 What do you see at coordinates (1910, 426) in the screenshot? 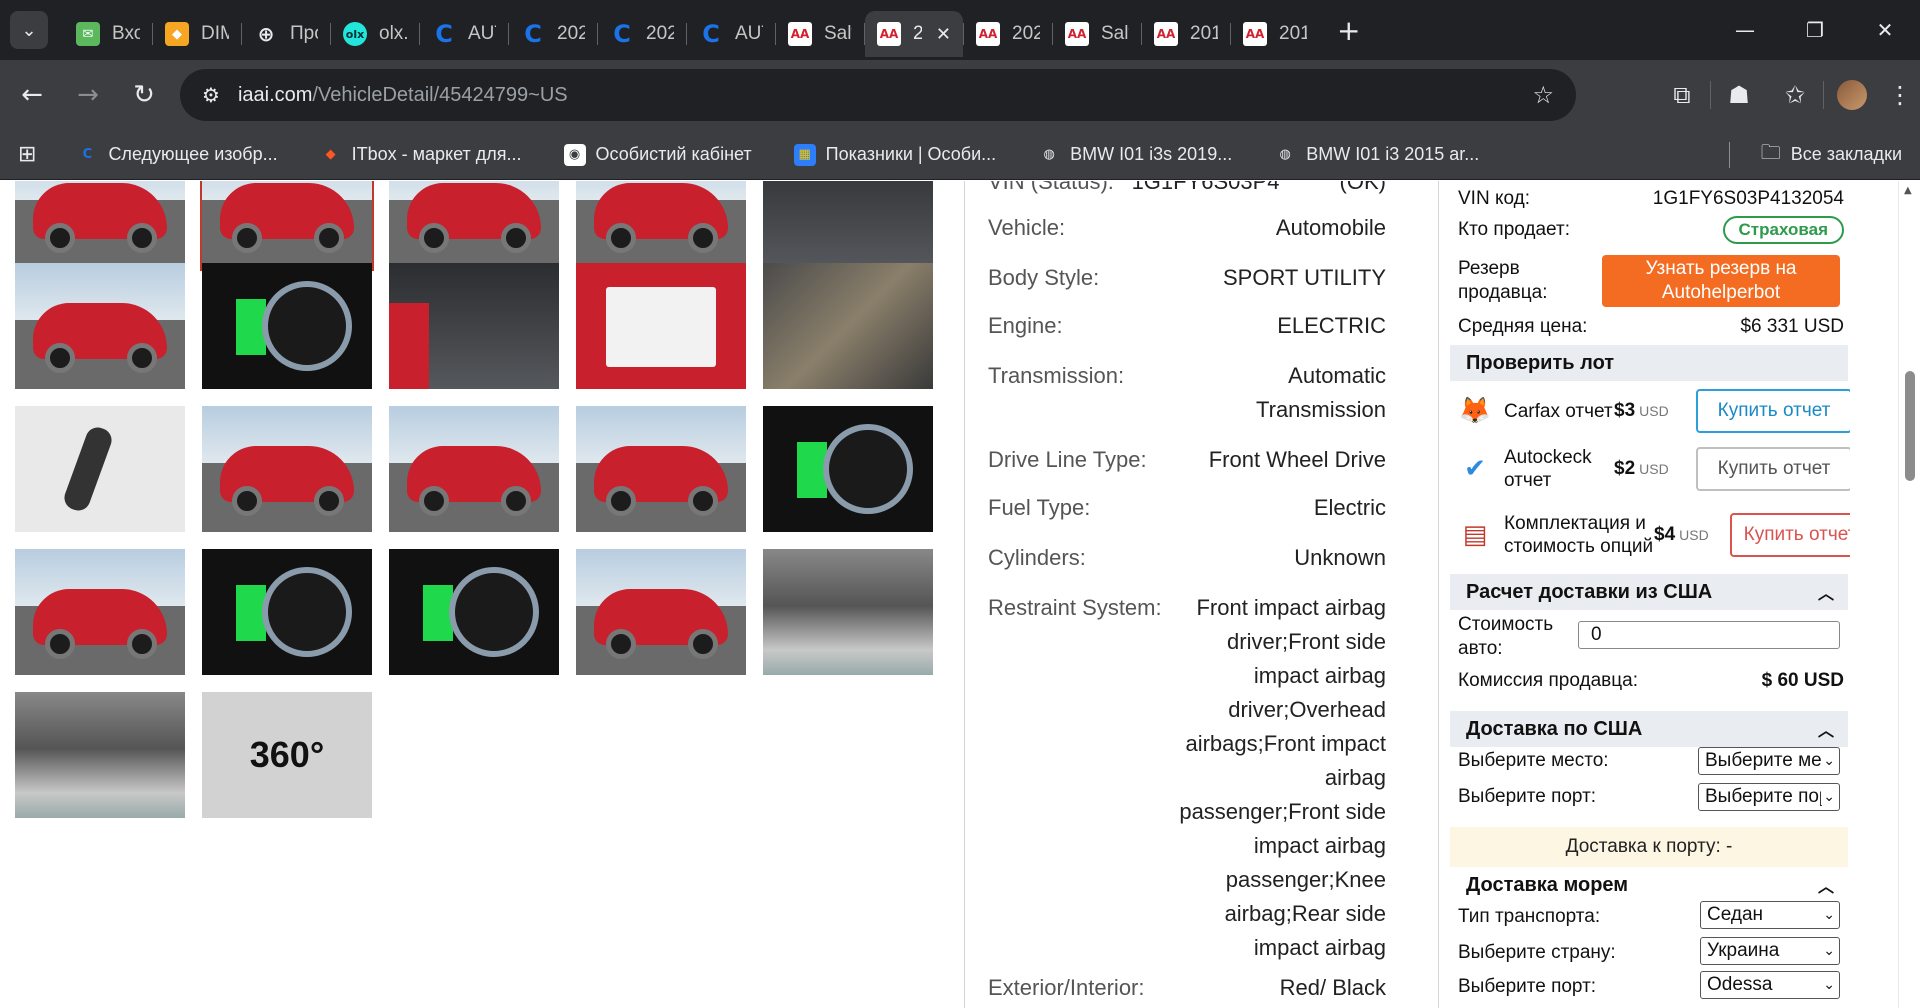
I see `scroll-thumb` at bounding box center [1910, 426].